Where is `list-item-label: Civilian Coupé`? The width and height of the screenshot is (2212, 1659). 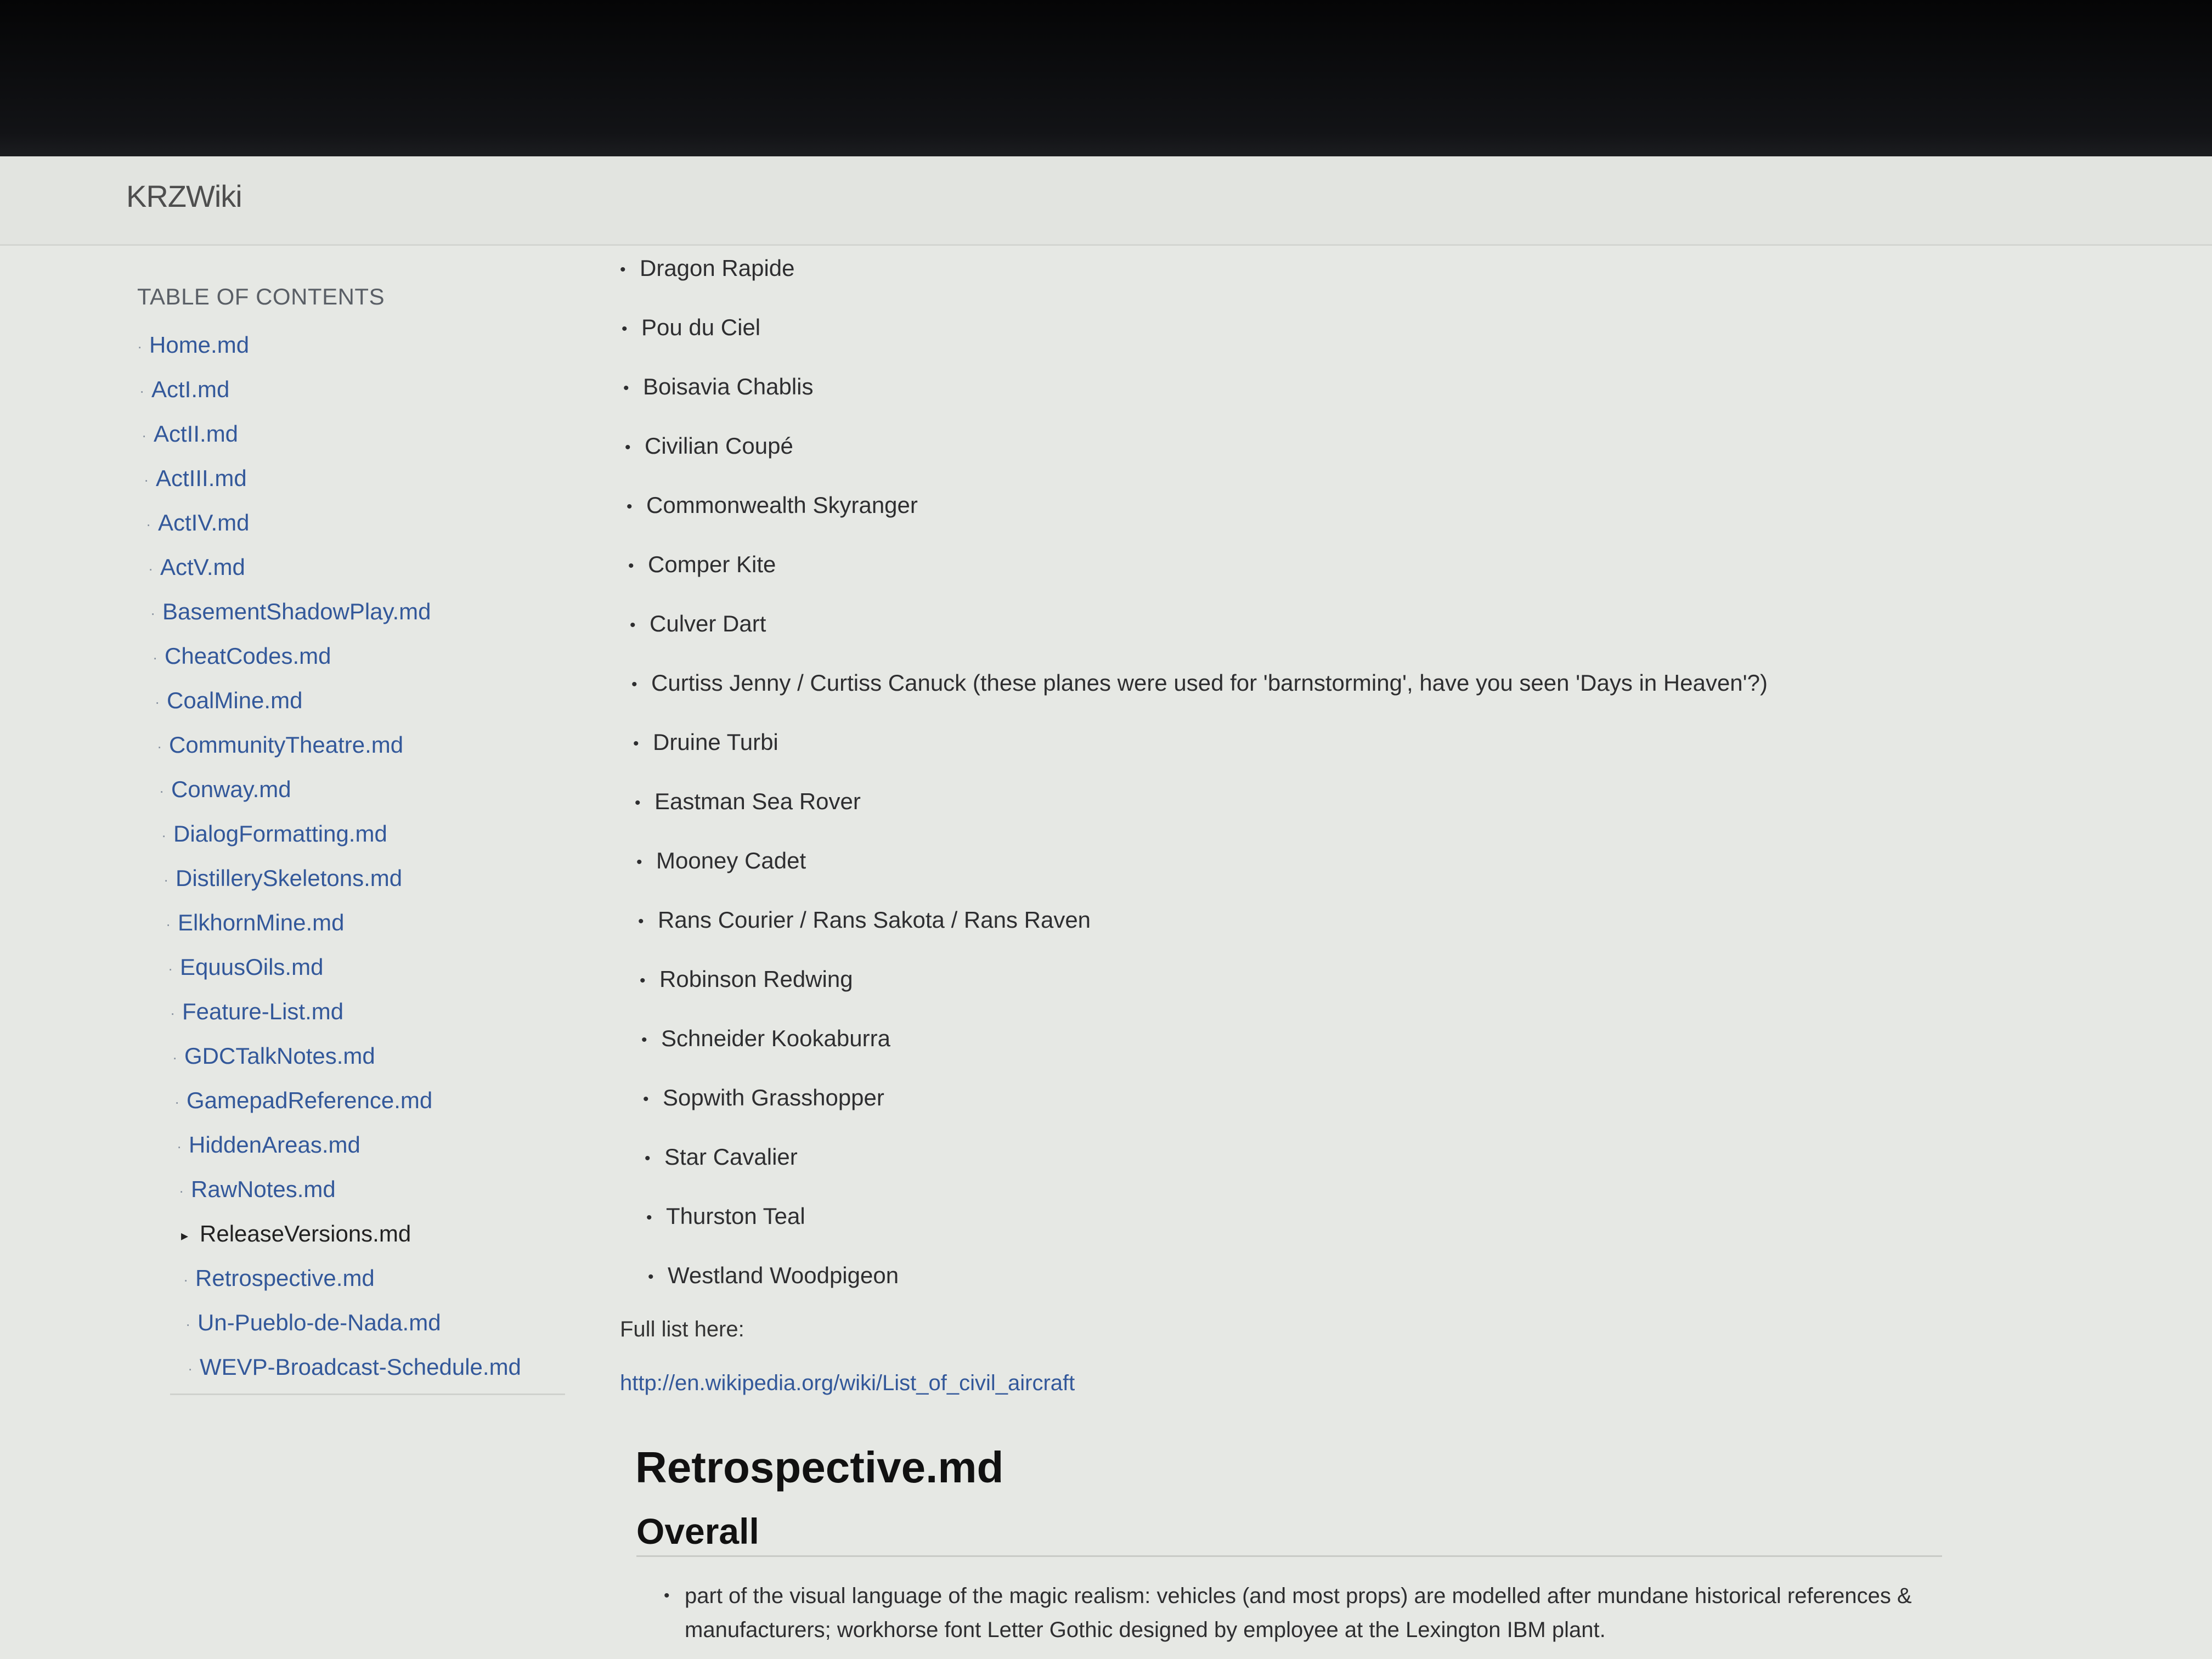 list-item-label: Civilian Coupé is located at coordinates (719, 446).